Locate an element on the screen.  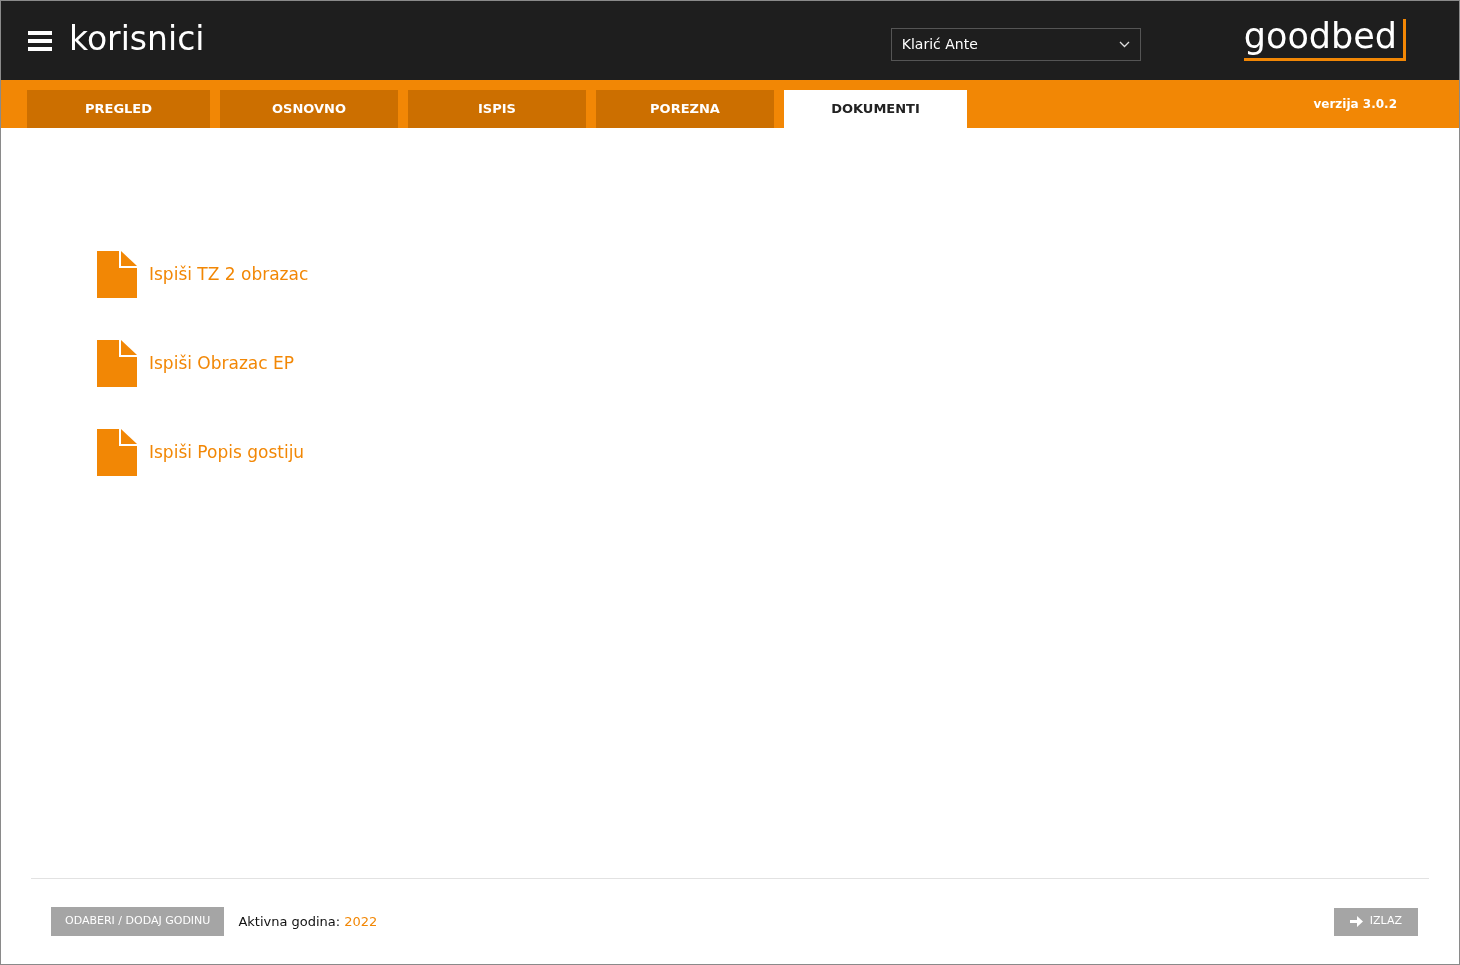
tab: DOKUMENTI is located at coordinates (875, 109).